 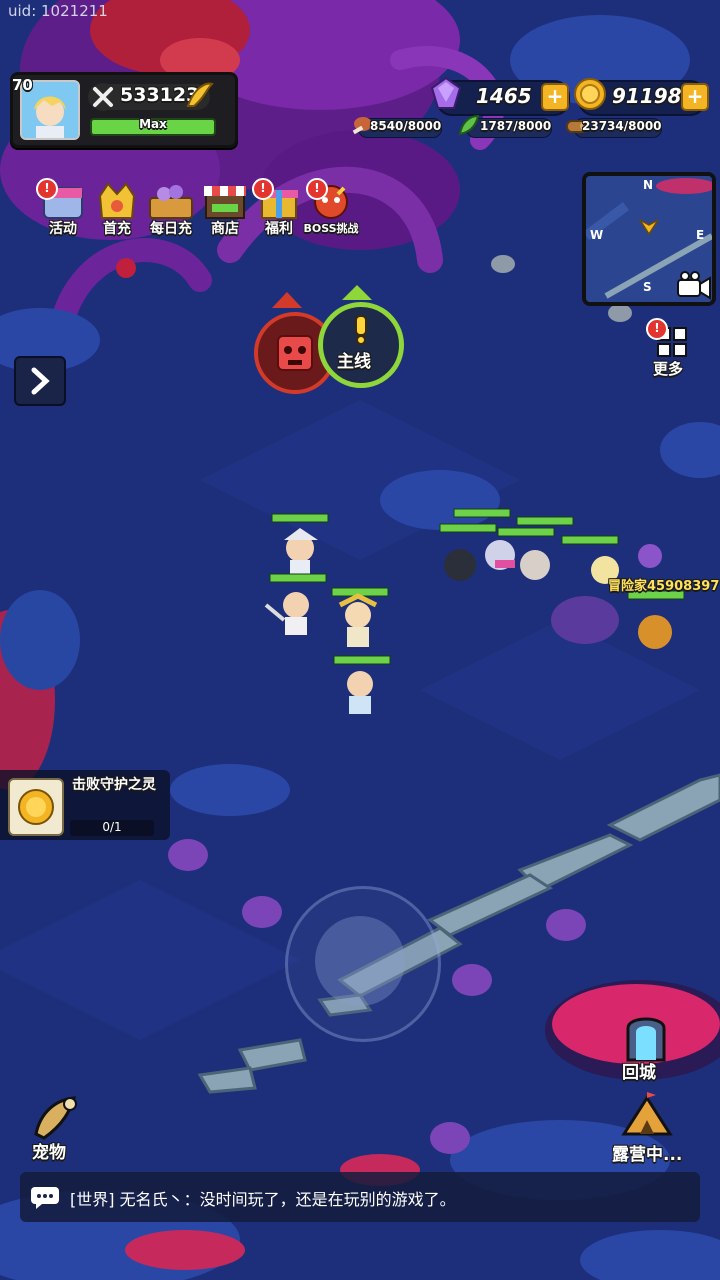 What do you see at coordinates (469, 125) in the screenshot?
I see `herb-icon` at bounding box center [469, 125].